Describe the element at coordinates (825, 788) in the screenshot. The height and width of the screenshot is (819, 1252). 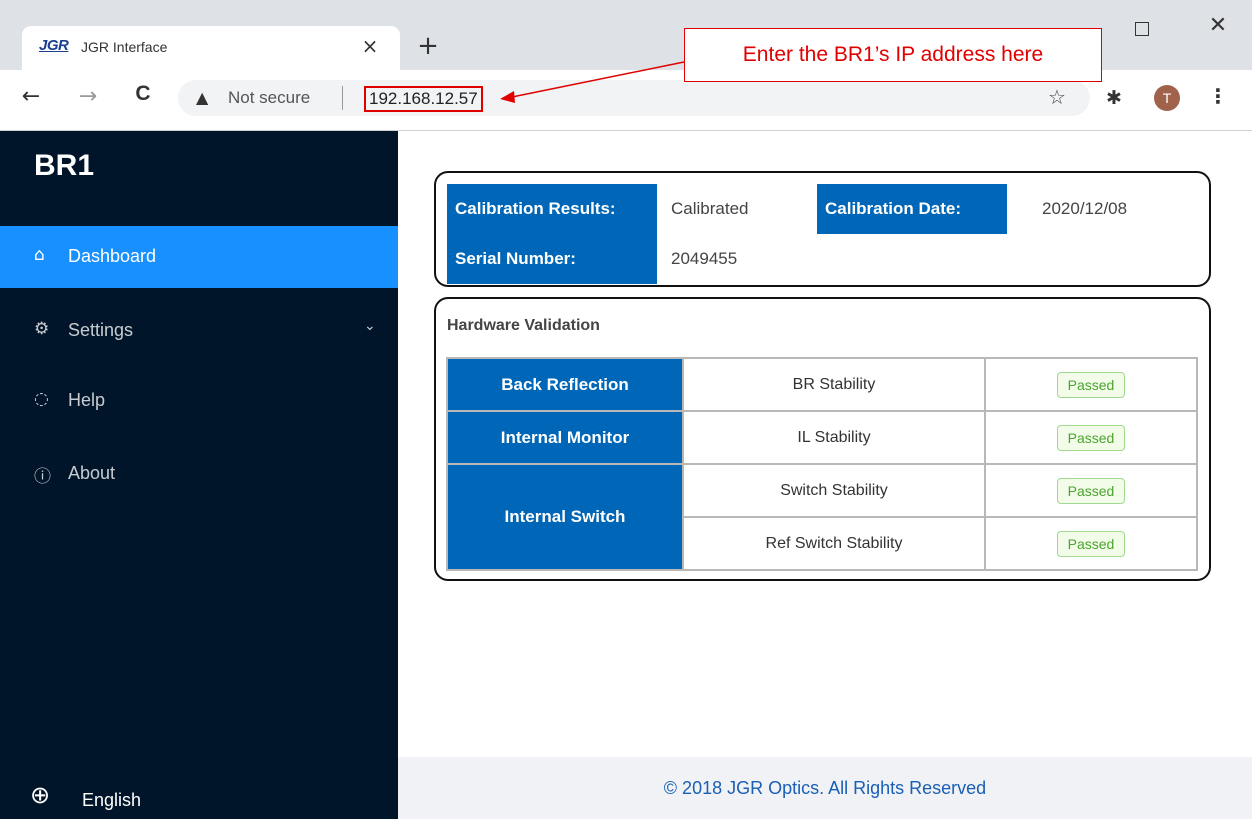
I see `page-footer: © 2018 JGR Optics. All Rights Reserved` at that location.